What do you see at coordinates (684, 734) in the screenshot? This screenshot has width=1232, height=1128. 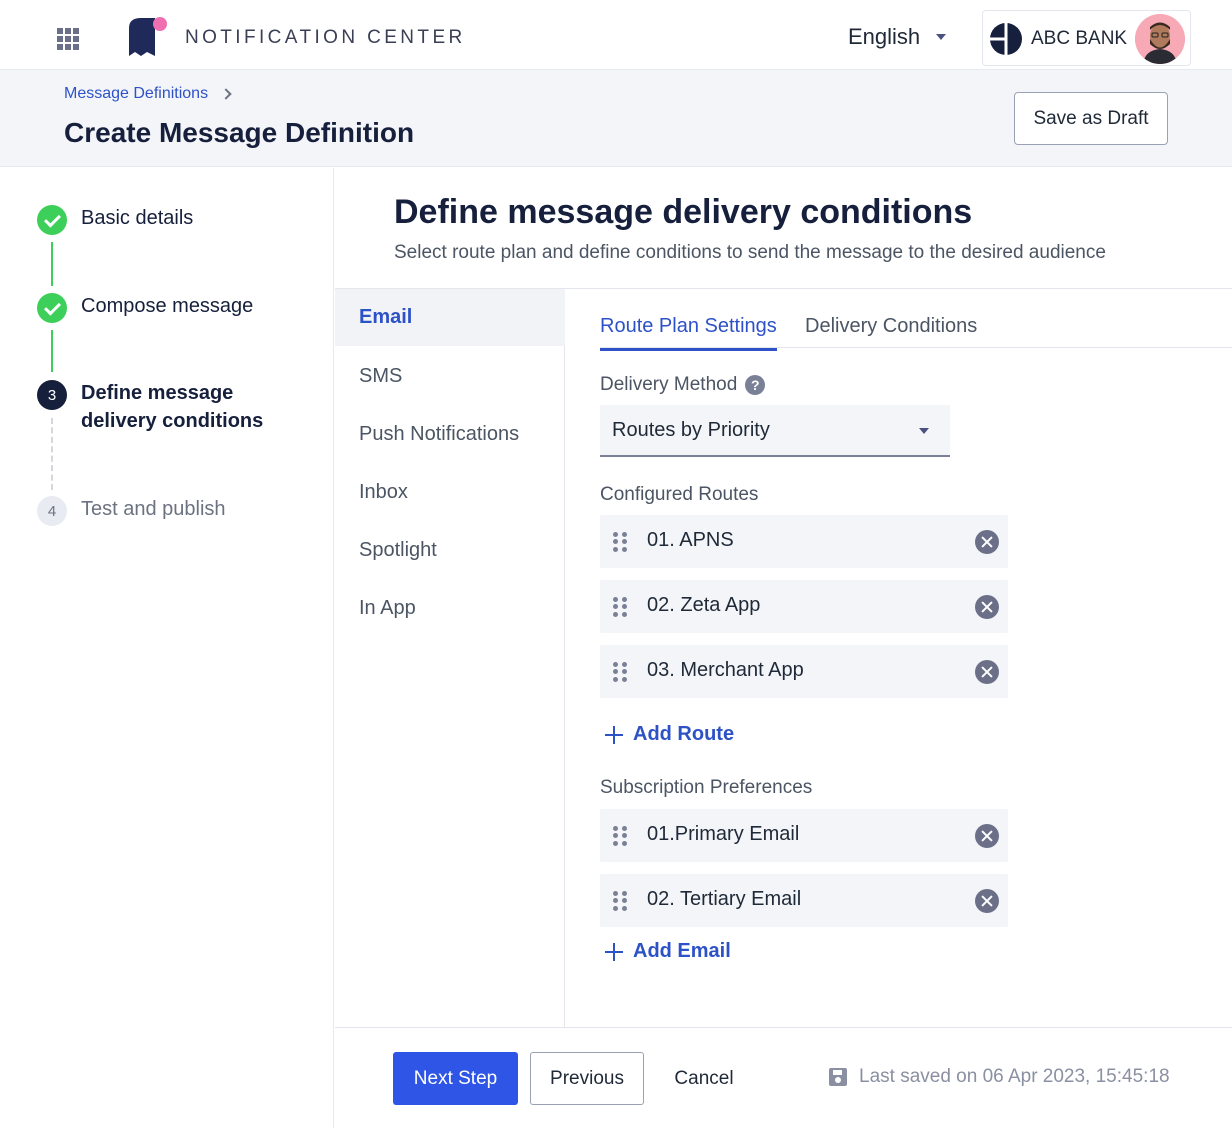 I see `add-route-label: Add Route` at bounding box center [684, 734].